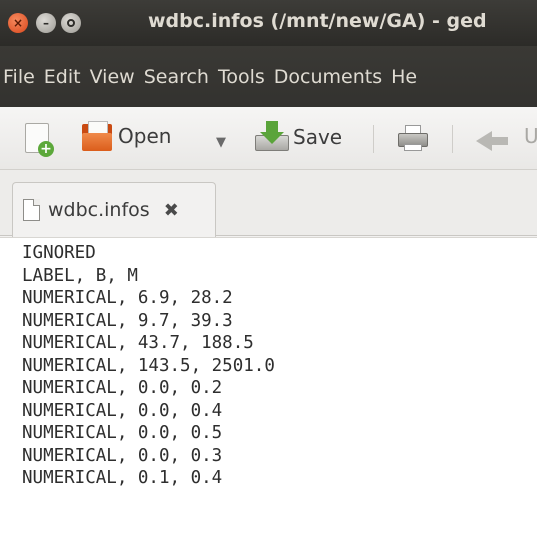 Image resolution: width=537 pixels, height=550 pixels. I want to click on menu-search: Search, so click(176, 77).